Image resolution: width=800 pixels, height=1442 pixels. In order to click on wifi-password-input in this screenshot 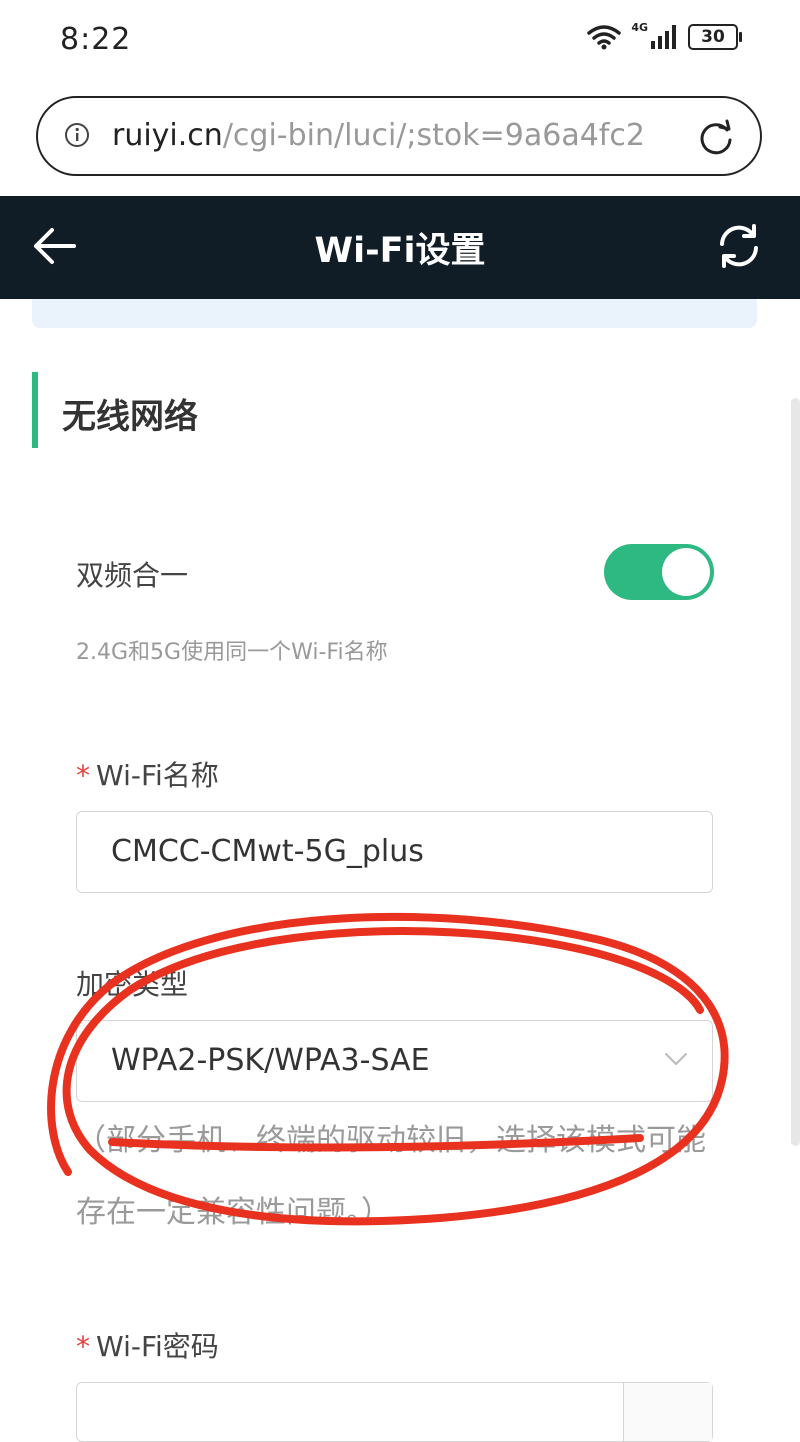, I will do `click(394, 1412)`.